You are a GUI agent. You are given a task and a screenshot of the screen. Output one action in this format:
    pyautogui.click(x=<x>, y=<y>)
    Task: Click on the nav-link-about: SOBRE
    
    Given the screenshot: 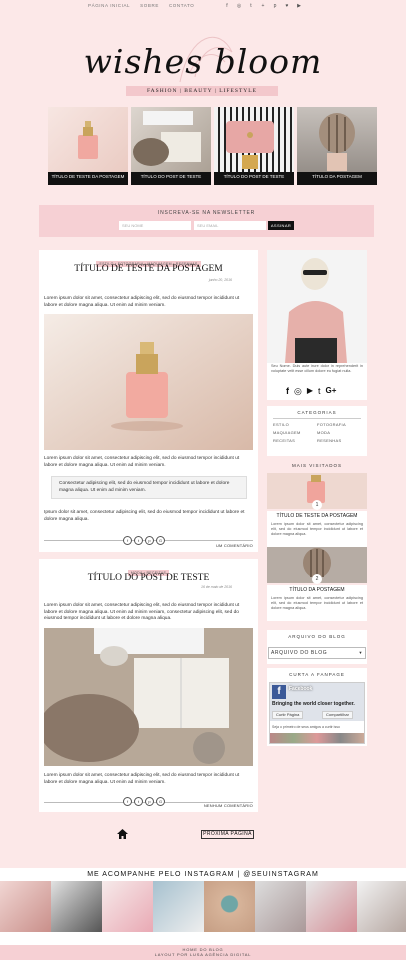 What is the action you would take?
    pyautogui.click(x=149, y=5)
    